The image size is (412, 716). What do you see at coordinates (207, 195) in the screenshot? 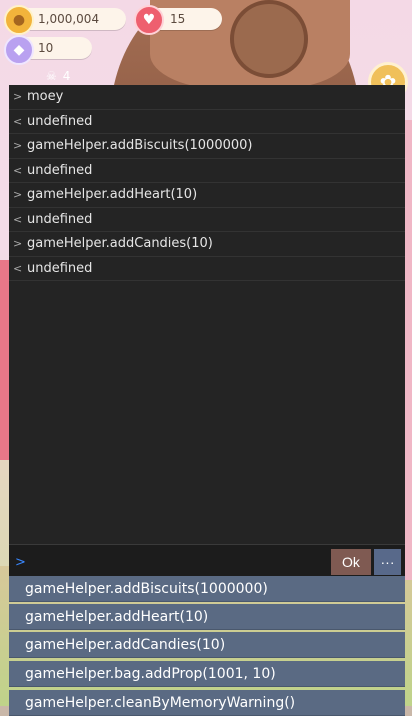
I see `log-input-line: > gameHelper.addHeart(10)` at bounding box center [207, 195].